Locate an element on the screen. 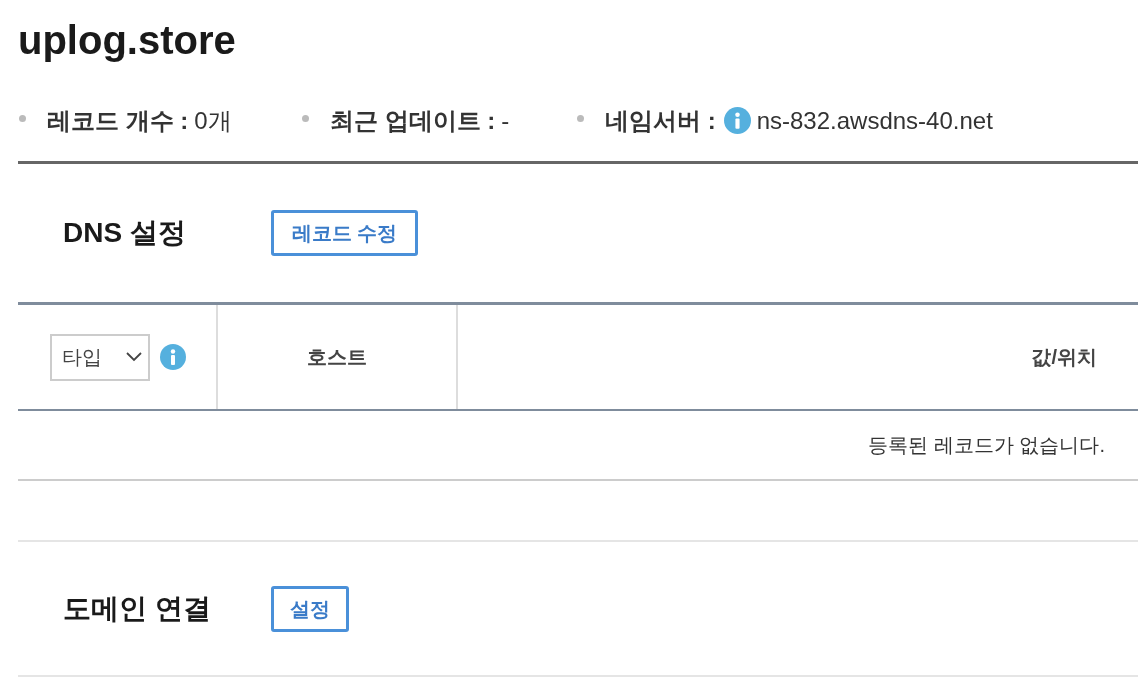 Image resolution: width=1138 pixels, height=682 pixels. section-title: 도메인 연결 is located at coordinates (137, 608).